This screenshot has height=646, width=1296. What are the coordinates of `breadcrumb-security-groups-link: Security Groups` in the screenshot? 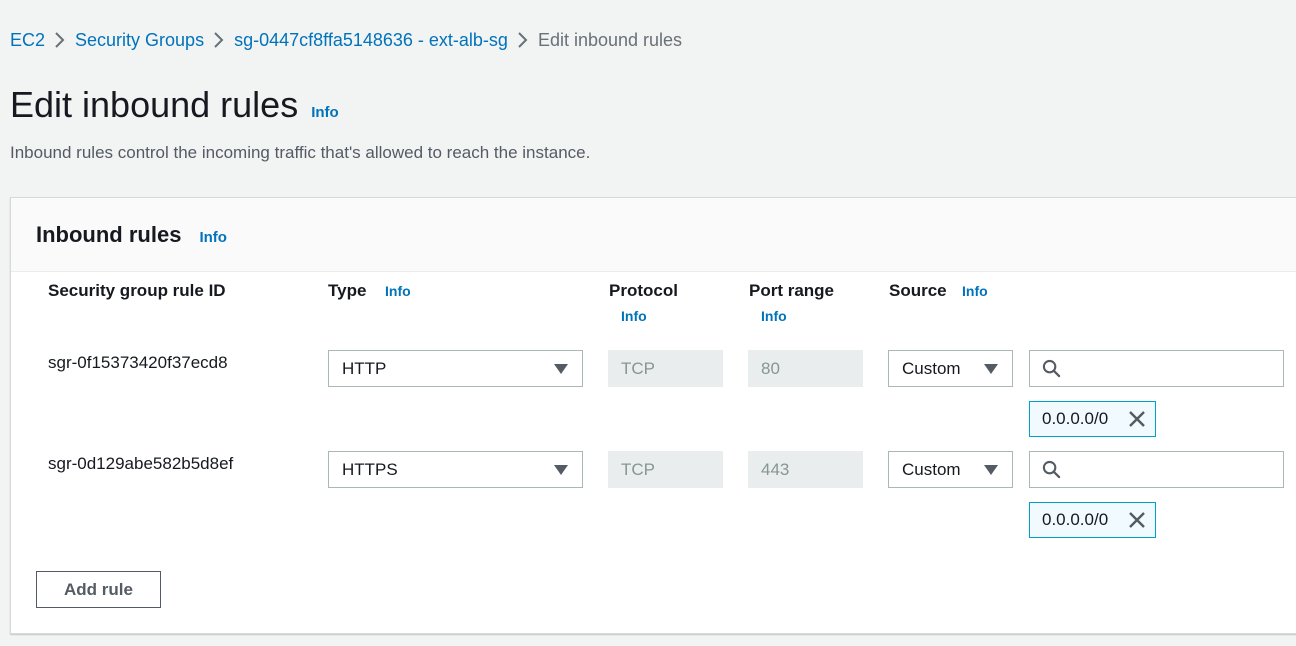 It's located at (139, 40).